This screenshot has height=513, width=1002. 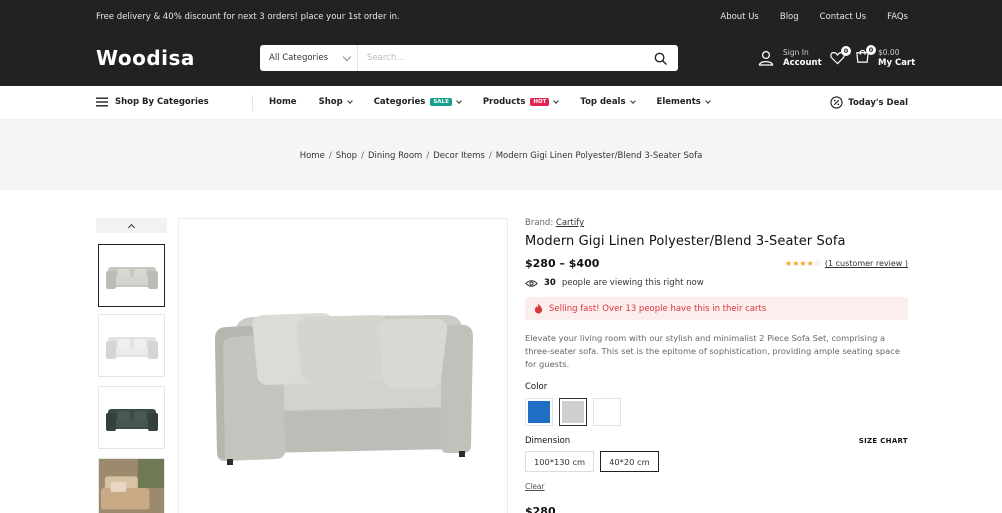 What do you see at coordinates (810, 263) in the screenshot?
I see `star-icon: ★` at bounding box center [810, 263].